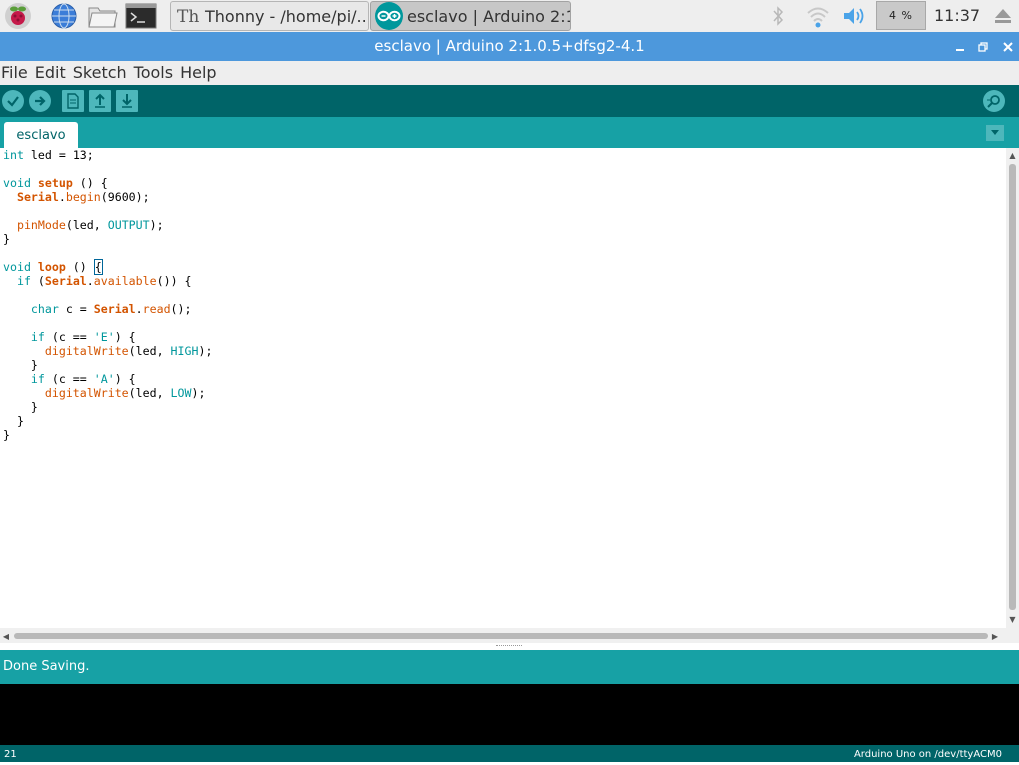  I want to click on open-button, so click(100, 101).